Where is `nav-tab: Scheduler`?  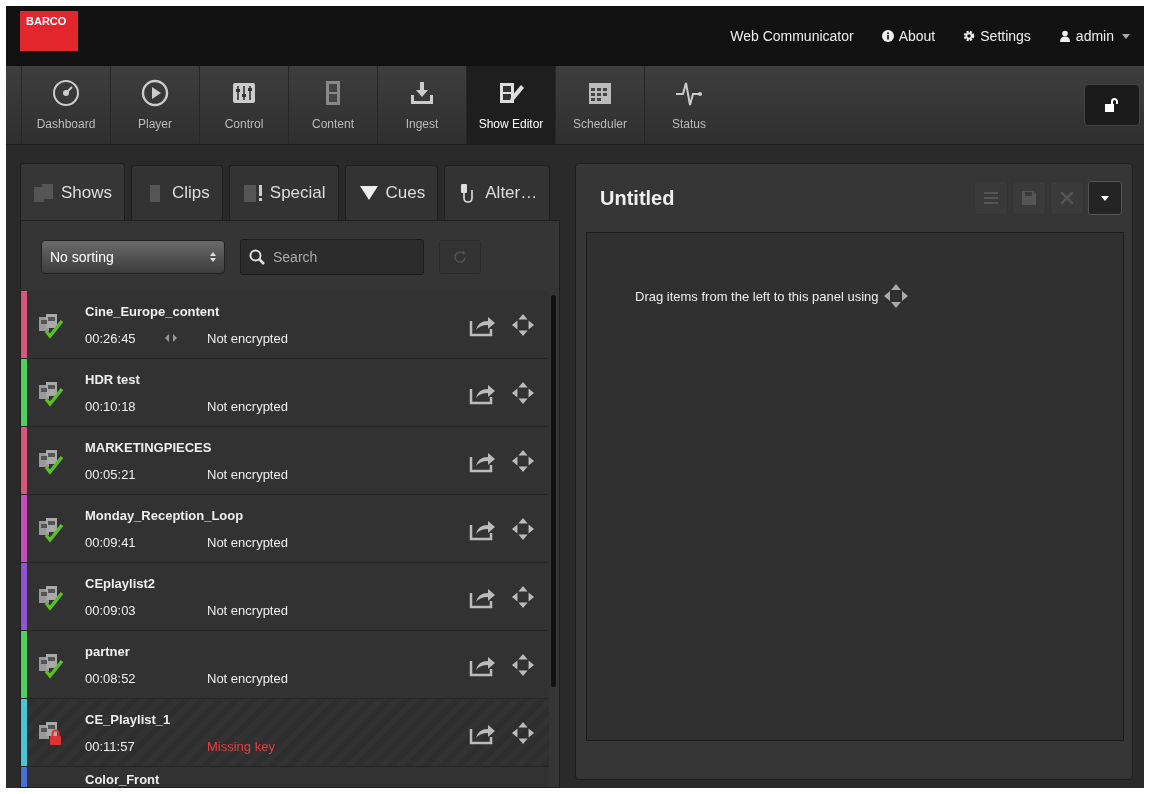
nav-tab: Scheduler is located at coordinates (599, 105).